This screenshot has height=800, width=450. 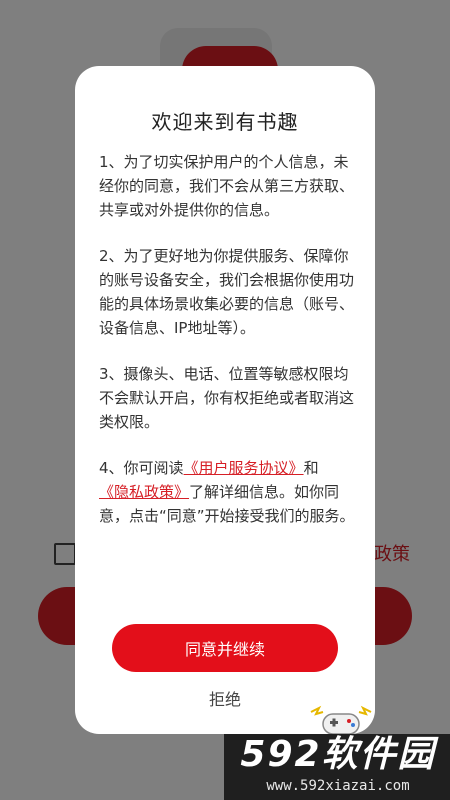 I want to click on paragraph-3: 3、摄像头、电话、位置等敏感权限均不会默认开启，你有权拒绝或者取消这类权限。, so click(x=227, y=398).